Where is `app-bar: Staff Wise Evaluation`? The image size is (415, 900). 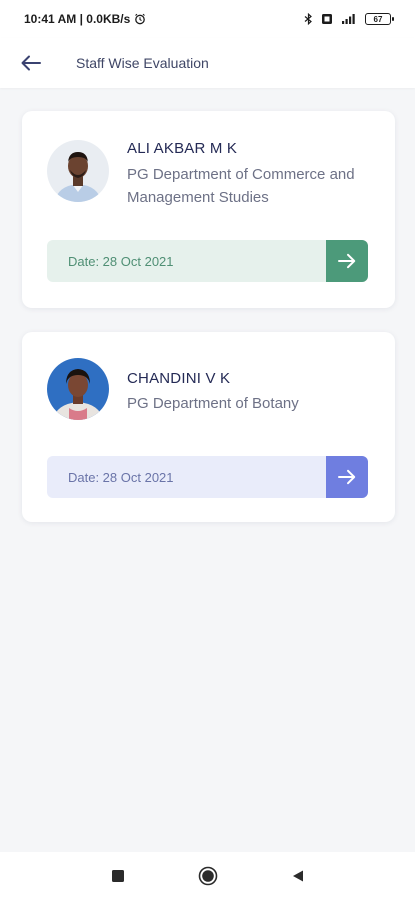
app-bar: Staff Wise Evaluation is located at coordinates (207, 63).